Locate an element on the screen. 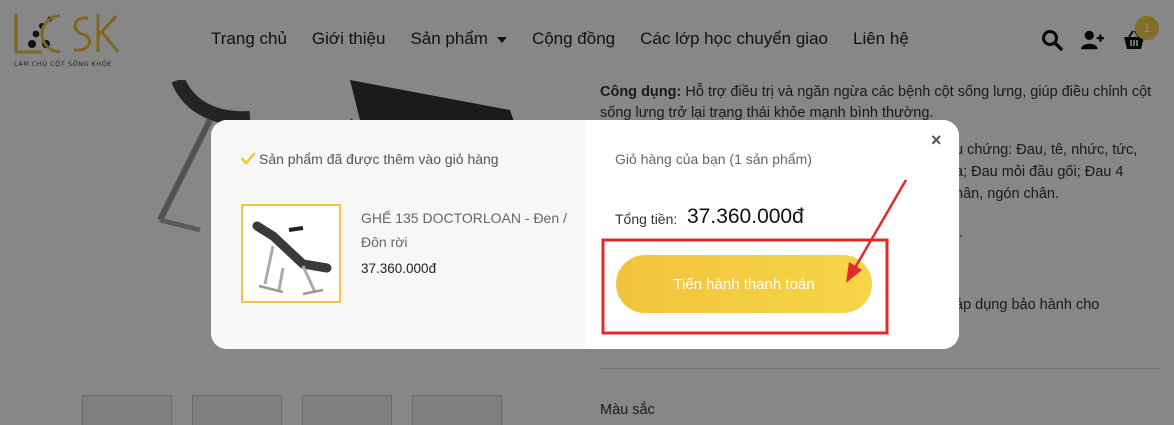 Image resolution: width=1174 pixels, height=425 pixels. cart-item-image is located at coordinates (291, 253).